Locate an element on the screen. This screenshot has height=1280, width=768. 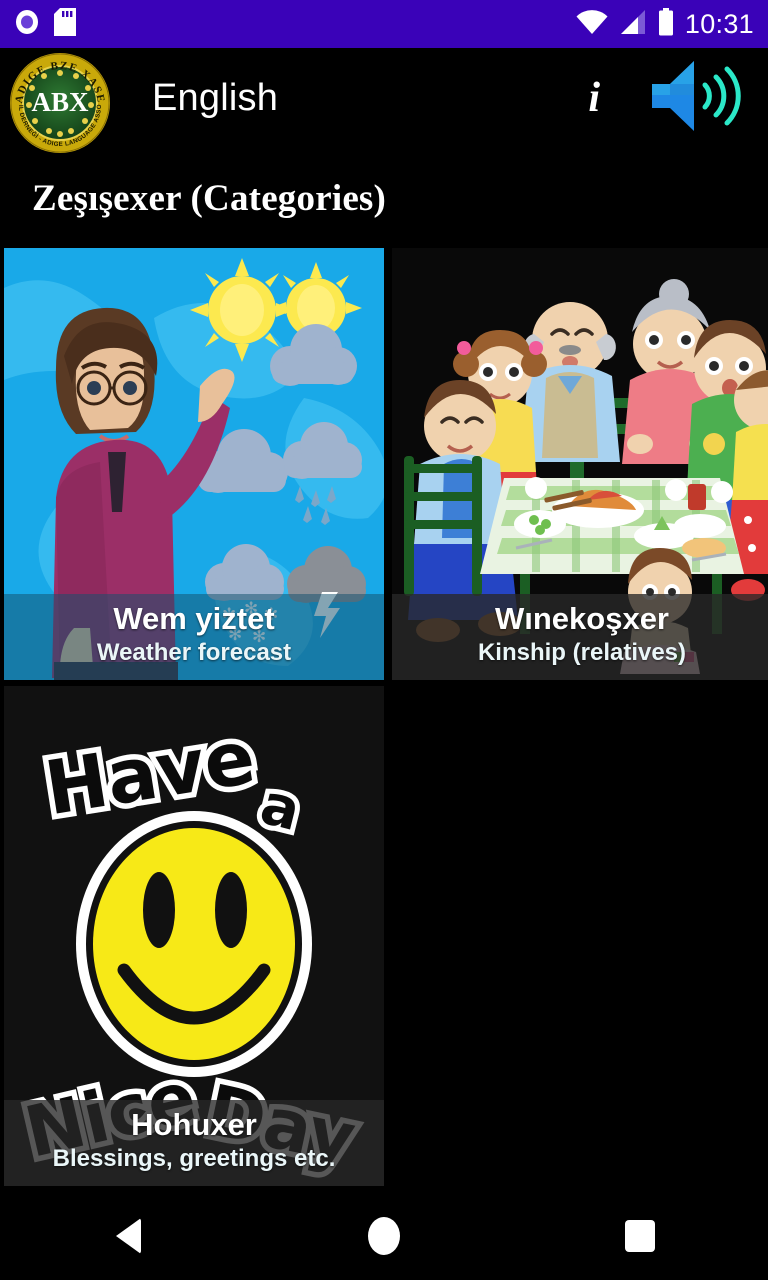
nav-recents-button is located at coordinates (640, 1236).